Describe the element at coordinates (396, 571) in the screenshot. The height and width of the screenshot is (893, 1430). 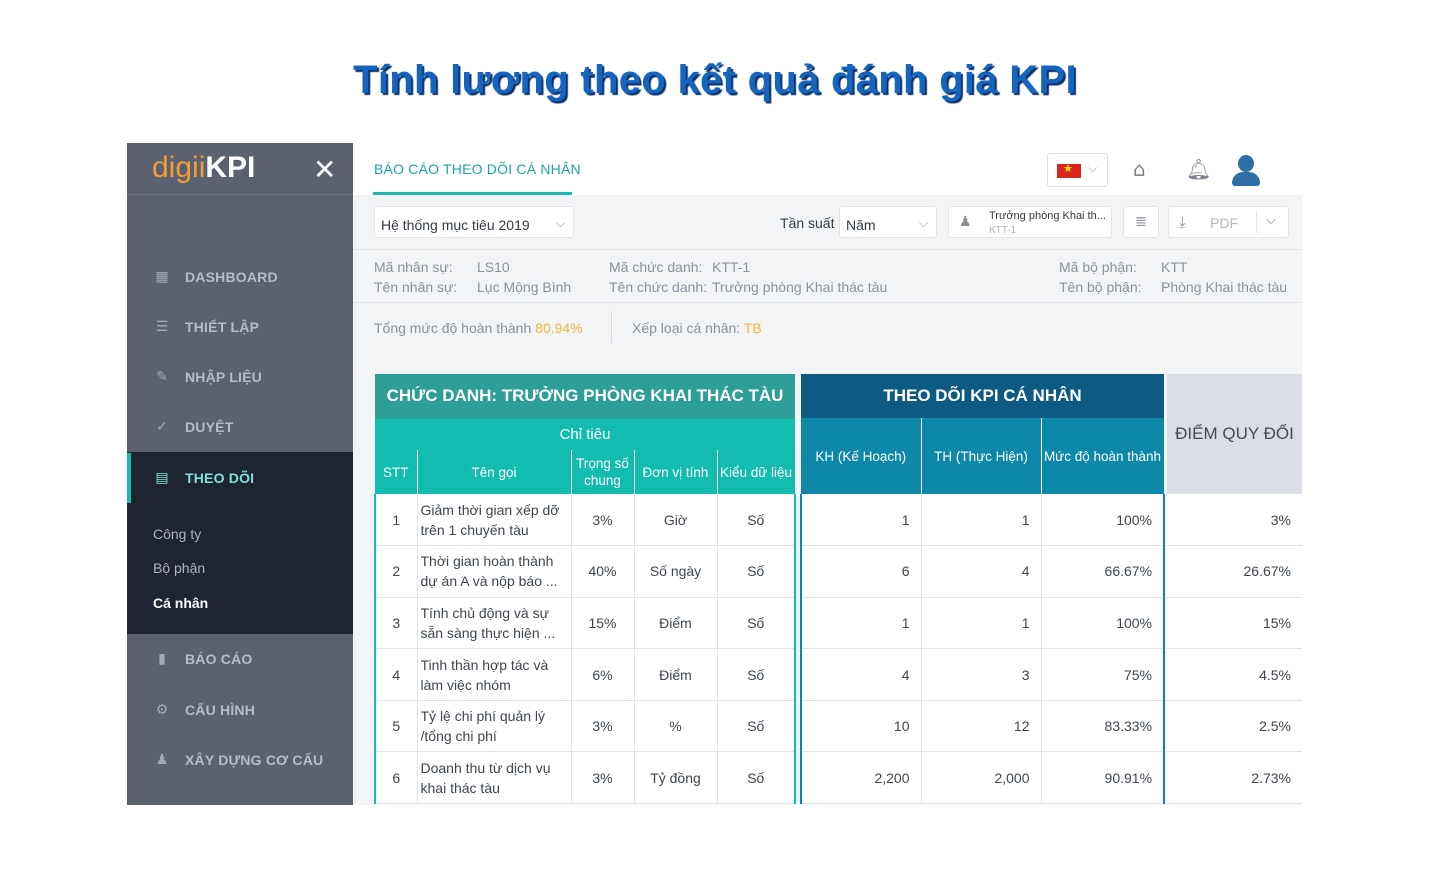
I see `cell-stt: 2` at that location.